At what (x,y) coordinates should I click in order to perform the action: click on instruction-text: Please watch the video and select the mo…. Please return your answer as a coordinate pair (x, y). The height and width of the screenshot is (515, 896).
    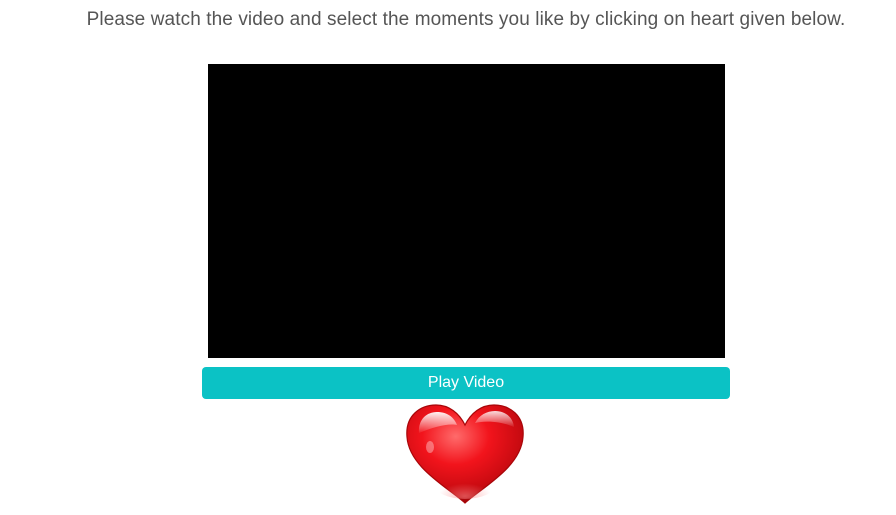
    Looking at the image, I should click on (466, 19).